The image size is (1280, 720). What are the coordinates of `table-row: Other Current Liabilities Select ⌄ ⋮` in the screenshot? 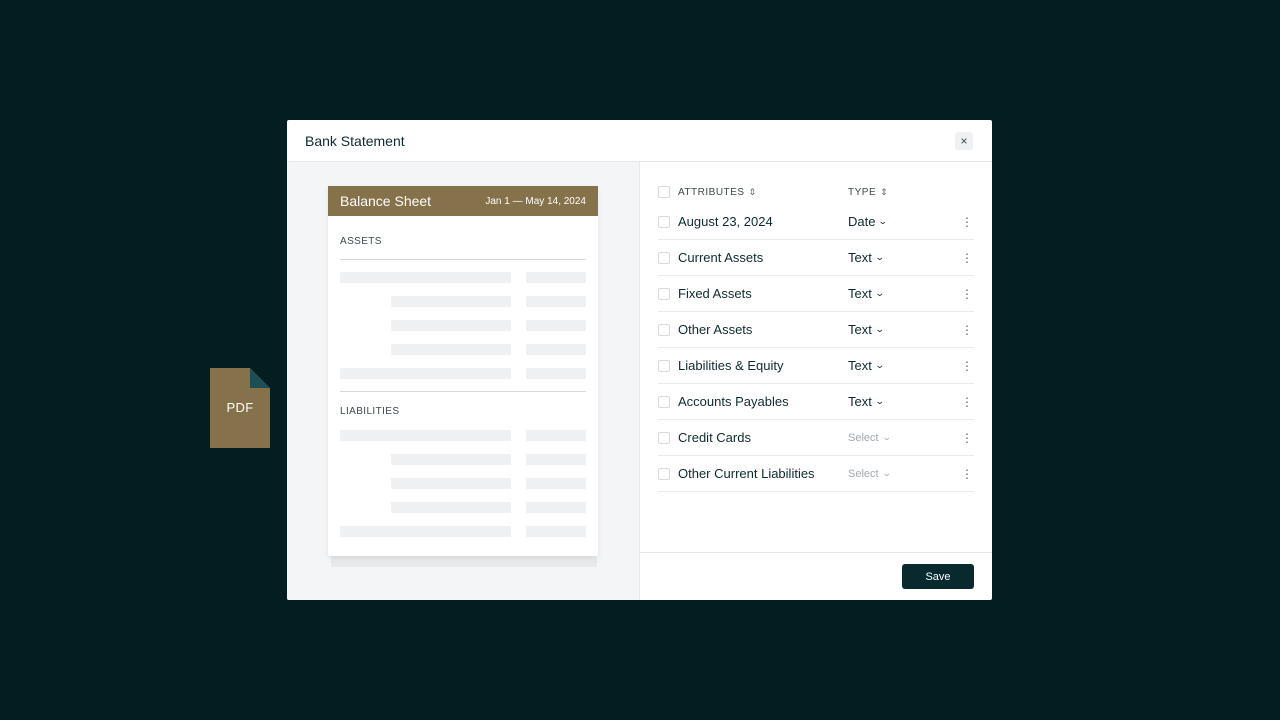 It's located at (816, 474).